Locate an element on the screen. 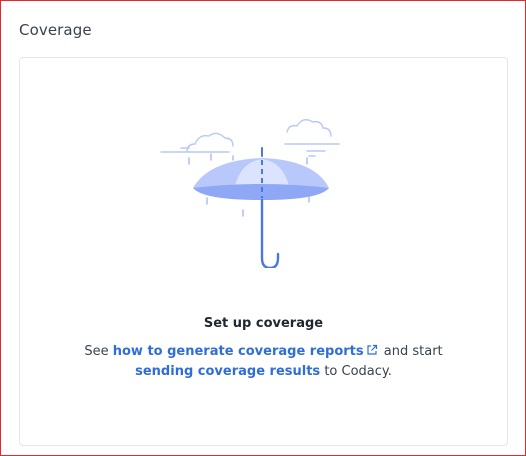  desc-see-text: See is located at coordinates (96, 351).